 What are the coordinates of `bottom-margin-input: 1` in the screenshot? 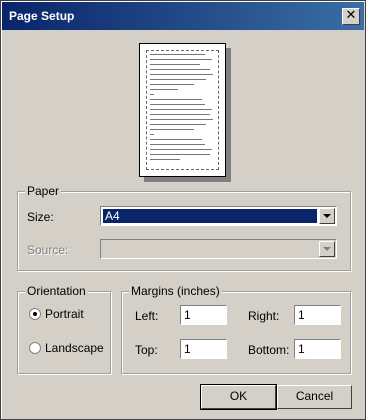 It's located at (317, 349).